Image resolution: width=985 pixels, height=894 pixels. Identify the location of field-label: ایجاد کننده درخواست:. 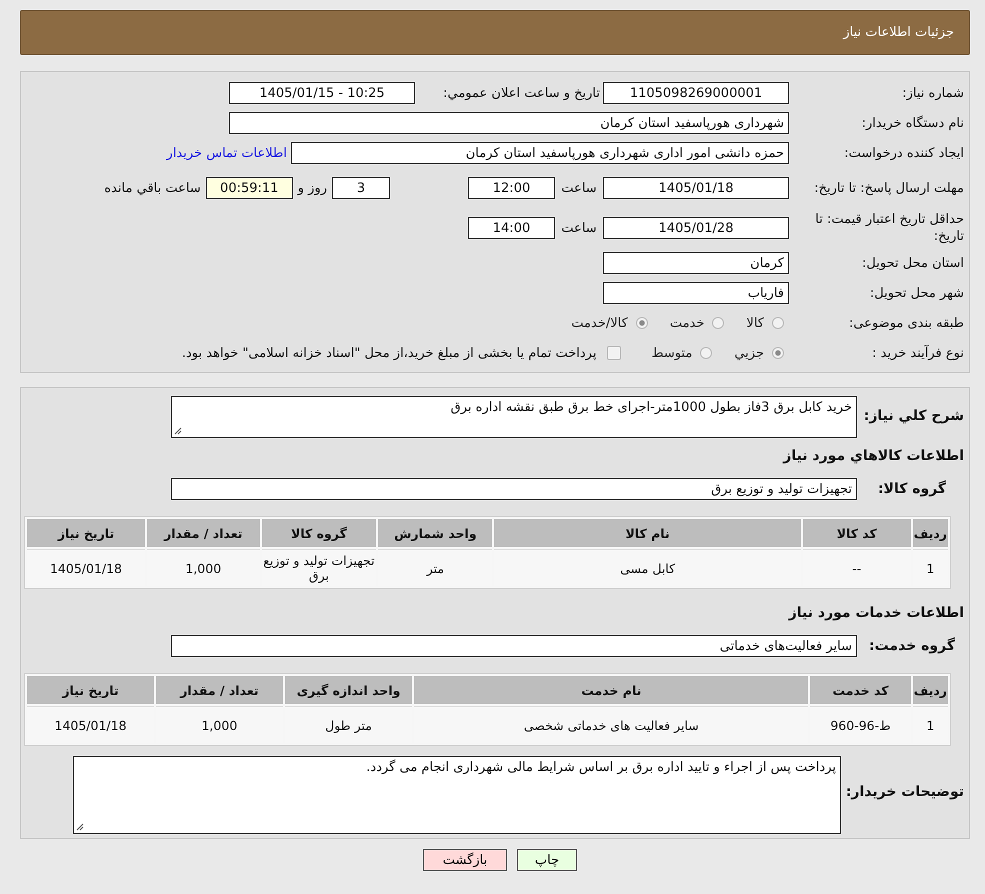
(903, 153).